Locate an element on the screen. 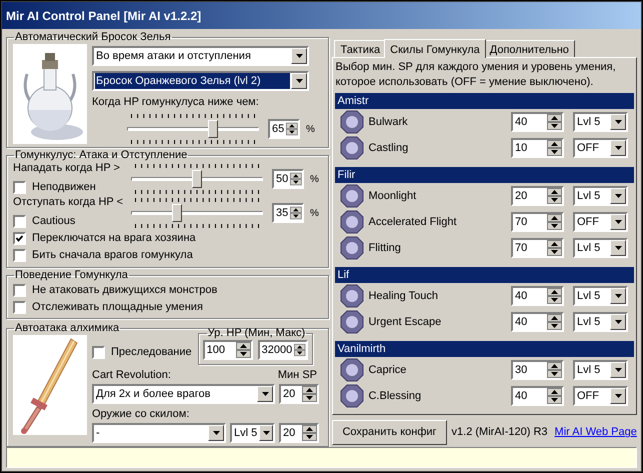 Image resolution: width=643 pixels, height=473 pixels. tab: Дополнительно is located at coordinates (529, 48).